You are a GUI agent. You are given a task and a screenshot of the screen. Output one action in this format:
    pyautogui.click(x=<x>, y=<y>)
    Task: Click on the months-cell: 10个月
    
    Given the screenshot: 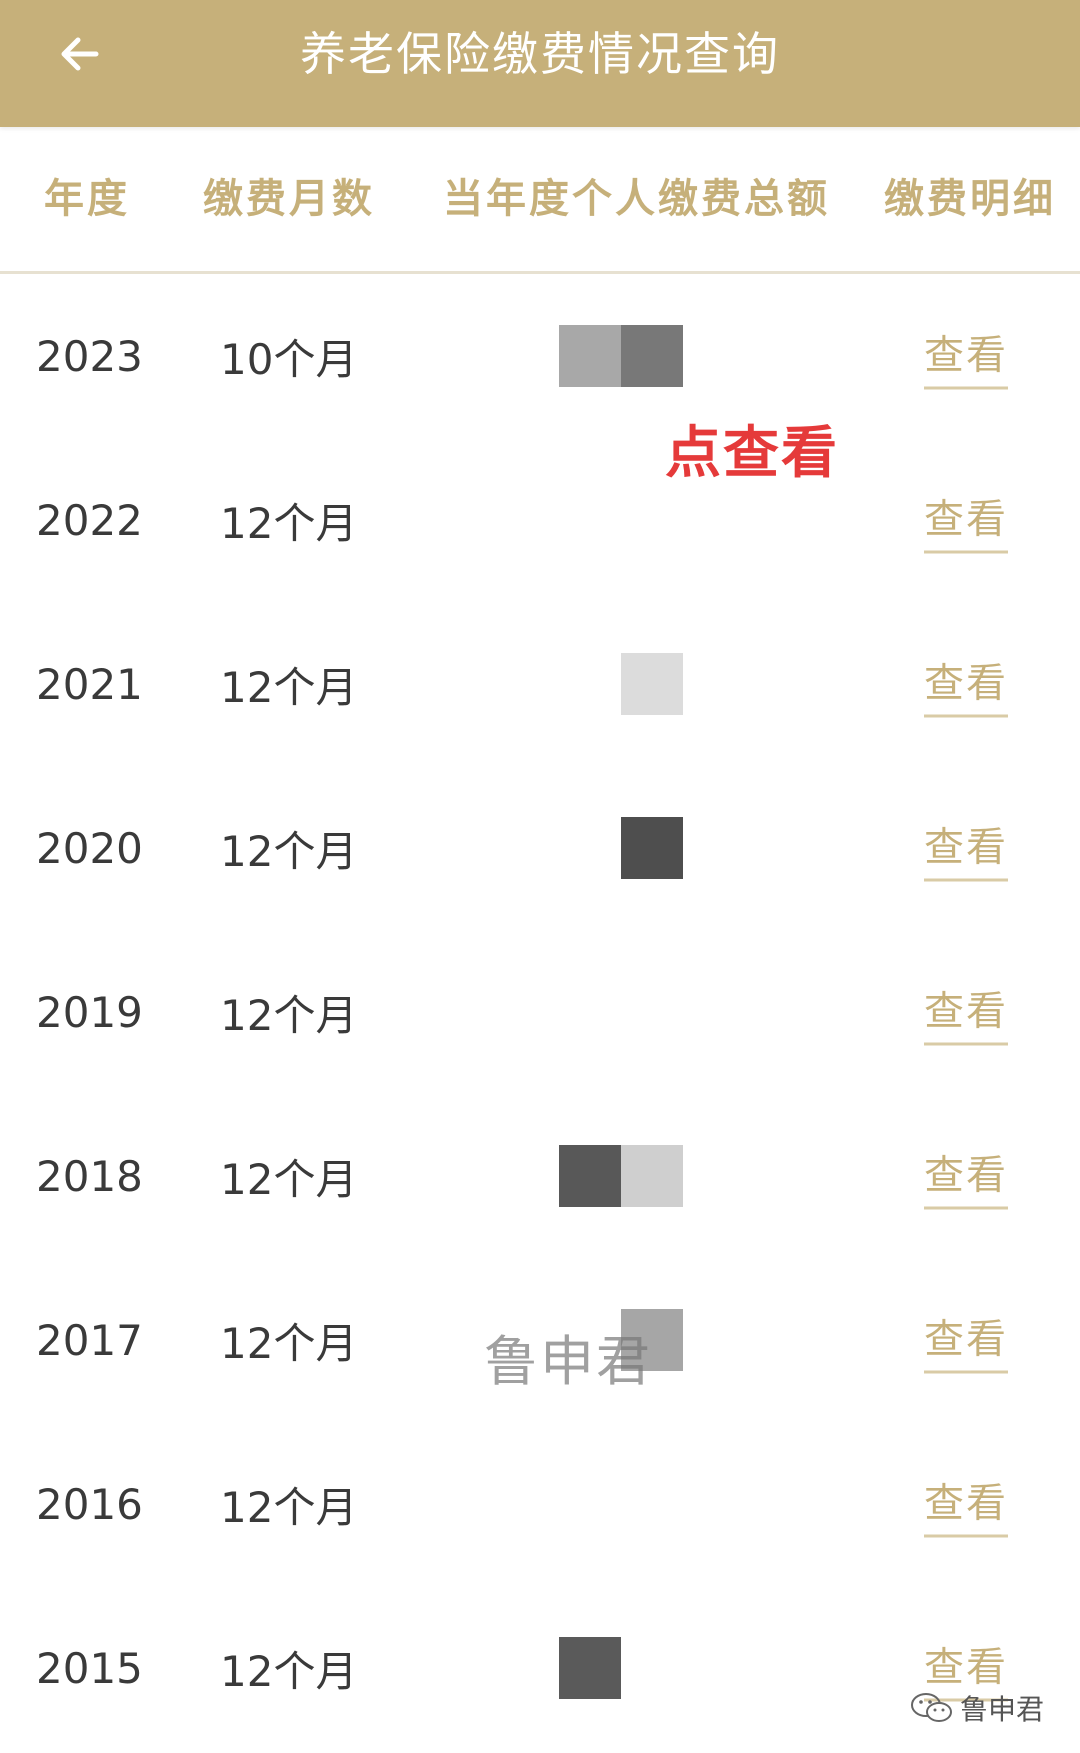 What is the action you would take?
    pyautogui.click(x=289, y=359)
    